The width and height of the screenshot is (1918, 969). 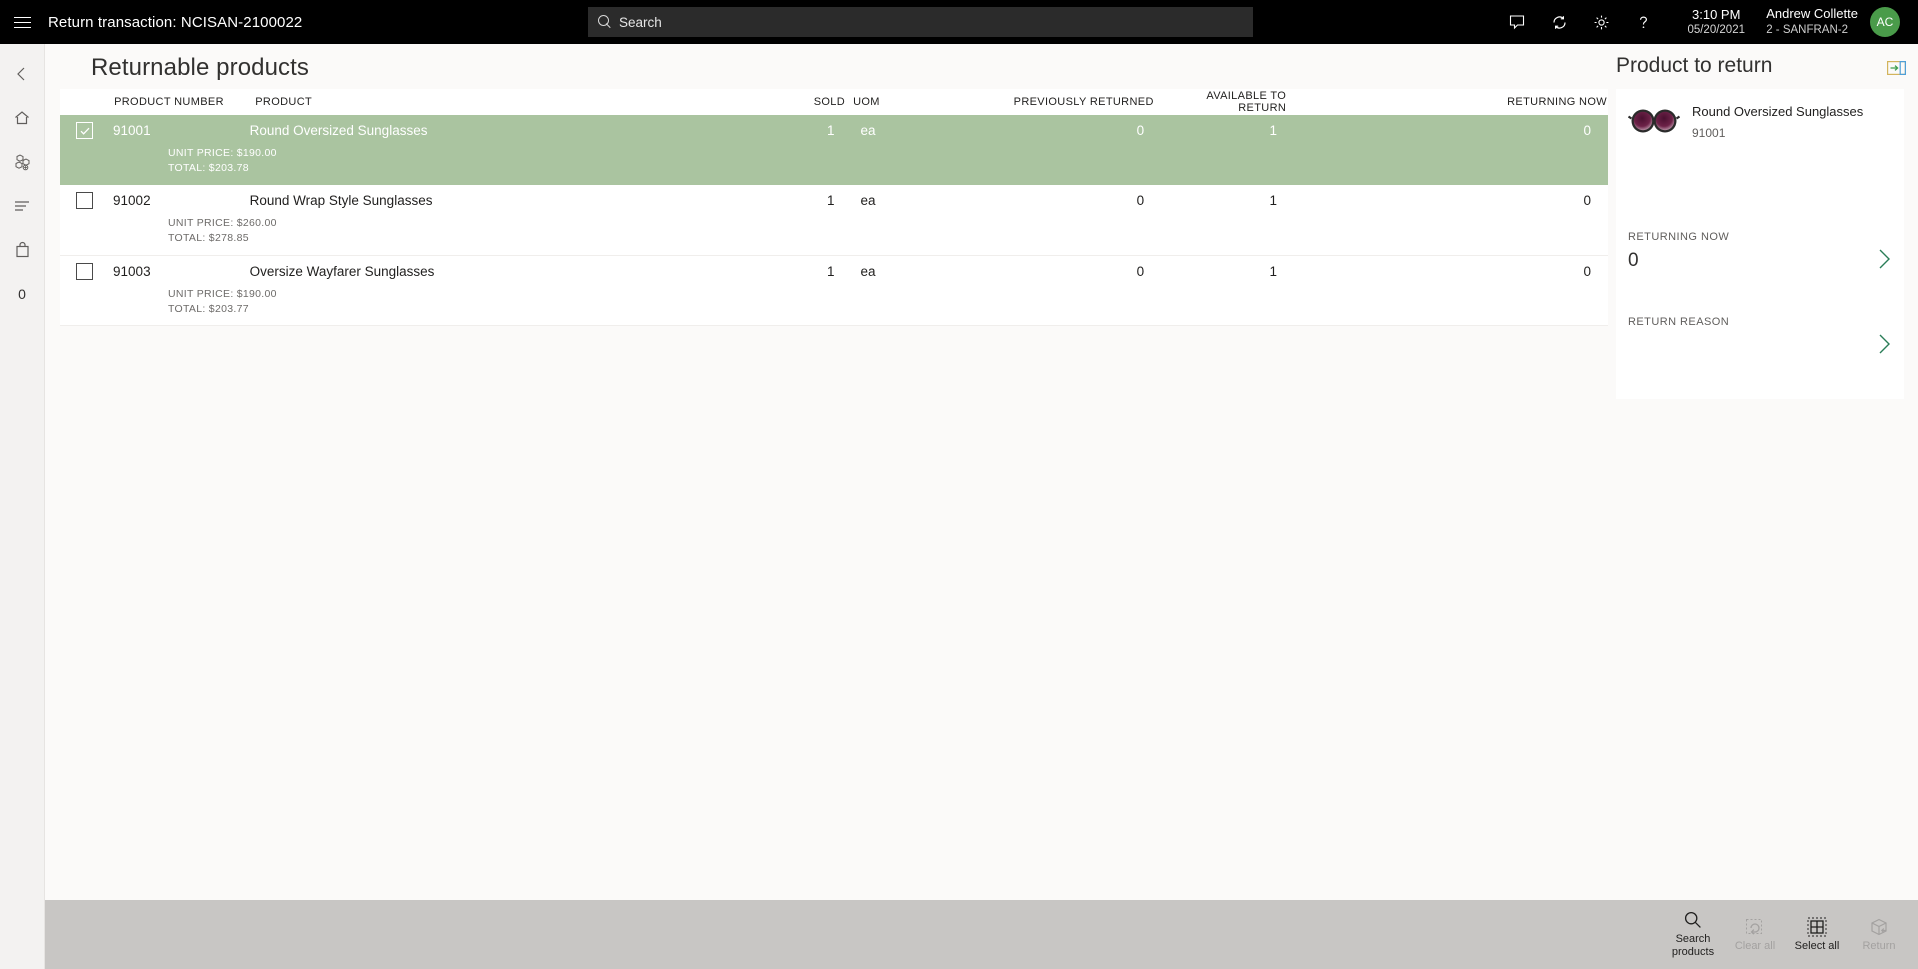 I want to click on cell-product-number: 91001, so click(x=132, y=130).